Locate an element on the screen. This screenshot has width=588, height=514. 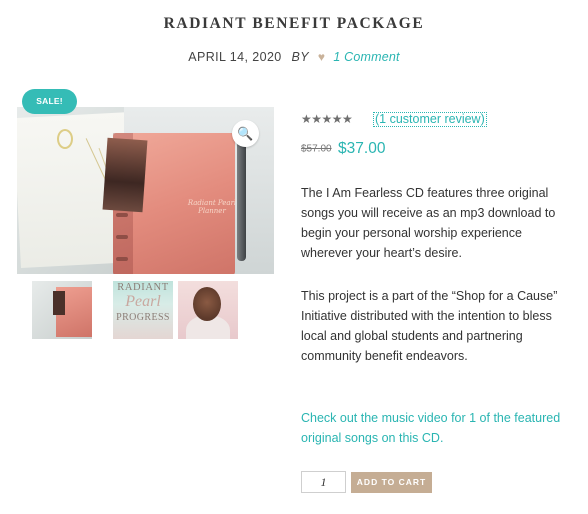
comments-link: 1 Comment is located at coordinates (366, 57).